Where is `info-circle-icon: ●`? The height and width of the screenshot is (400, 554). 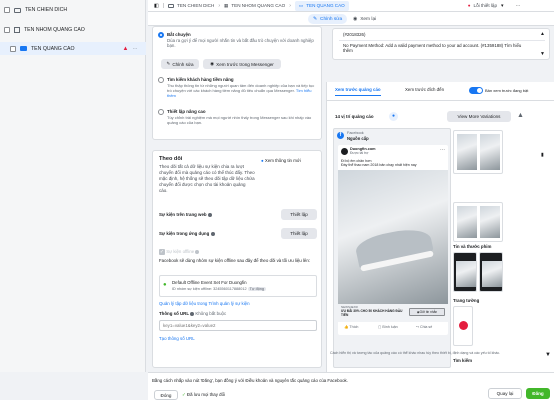
info-circle-icon: ● is located at coordinates (262, 160).